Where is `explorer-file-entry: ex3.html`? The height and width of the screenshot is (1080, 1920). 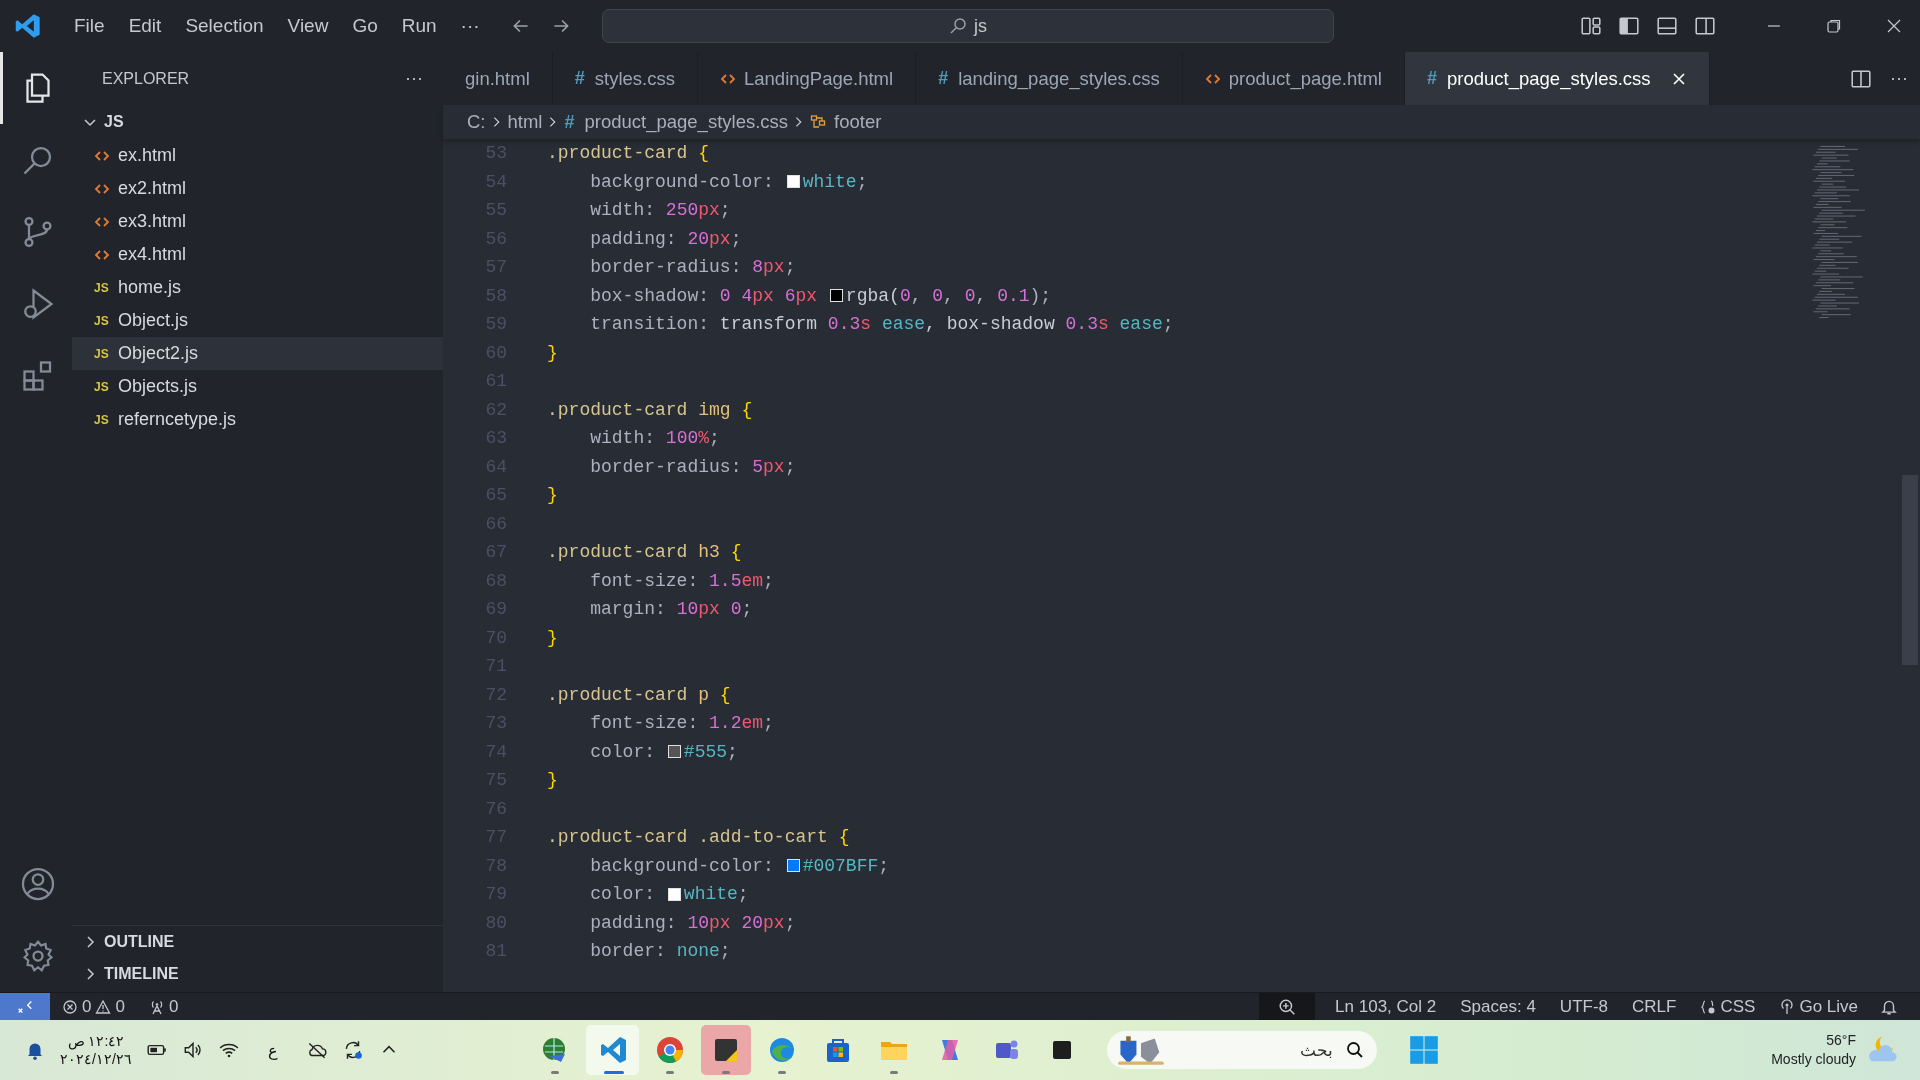 explorer-file-entry: ex3.html is located at coordinates (257, 221).